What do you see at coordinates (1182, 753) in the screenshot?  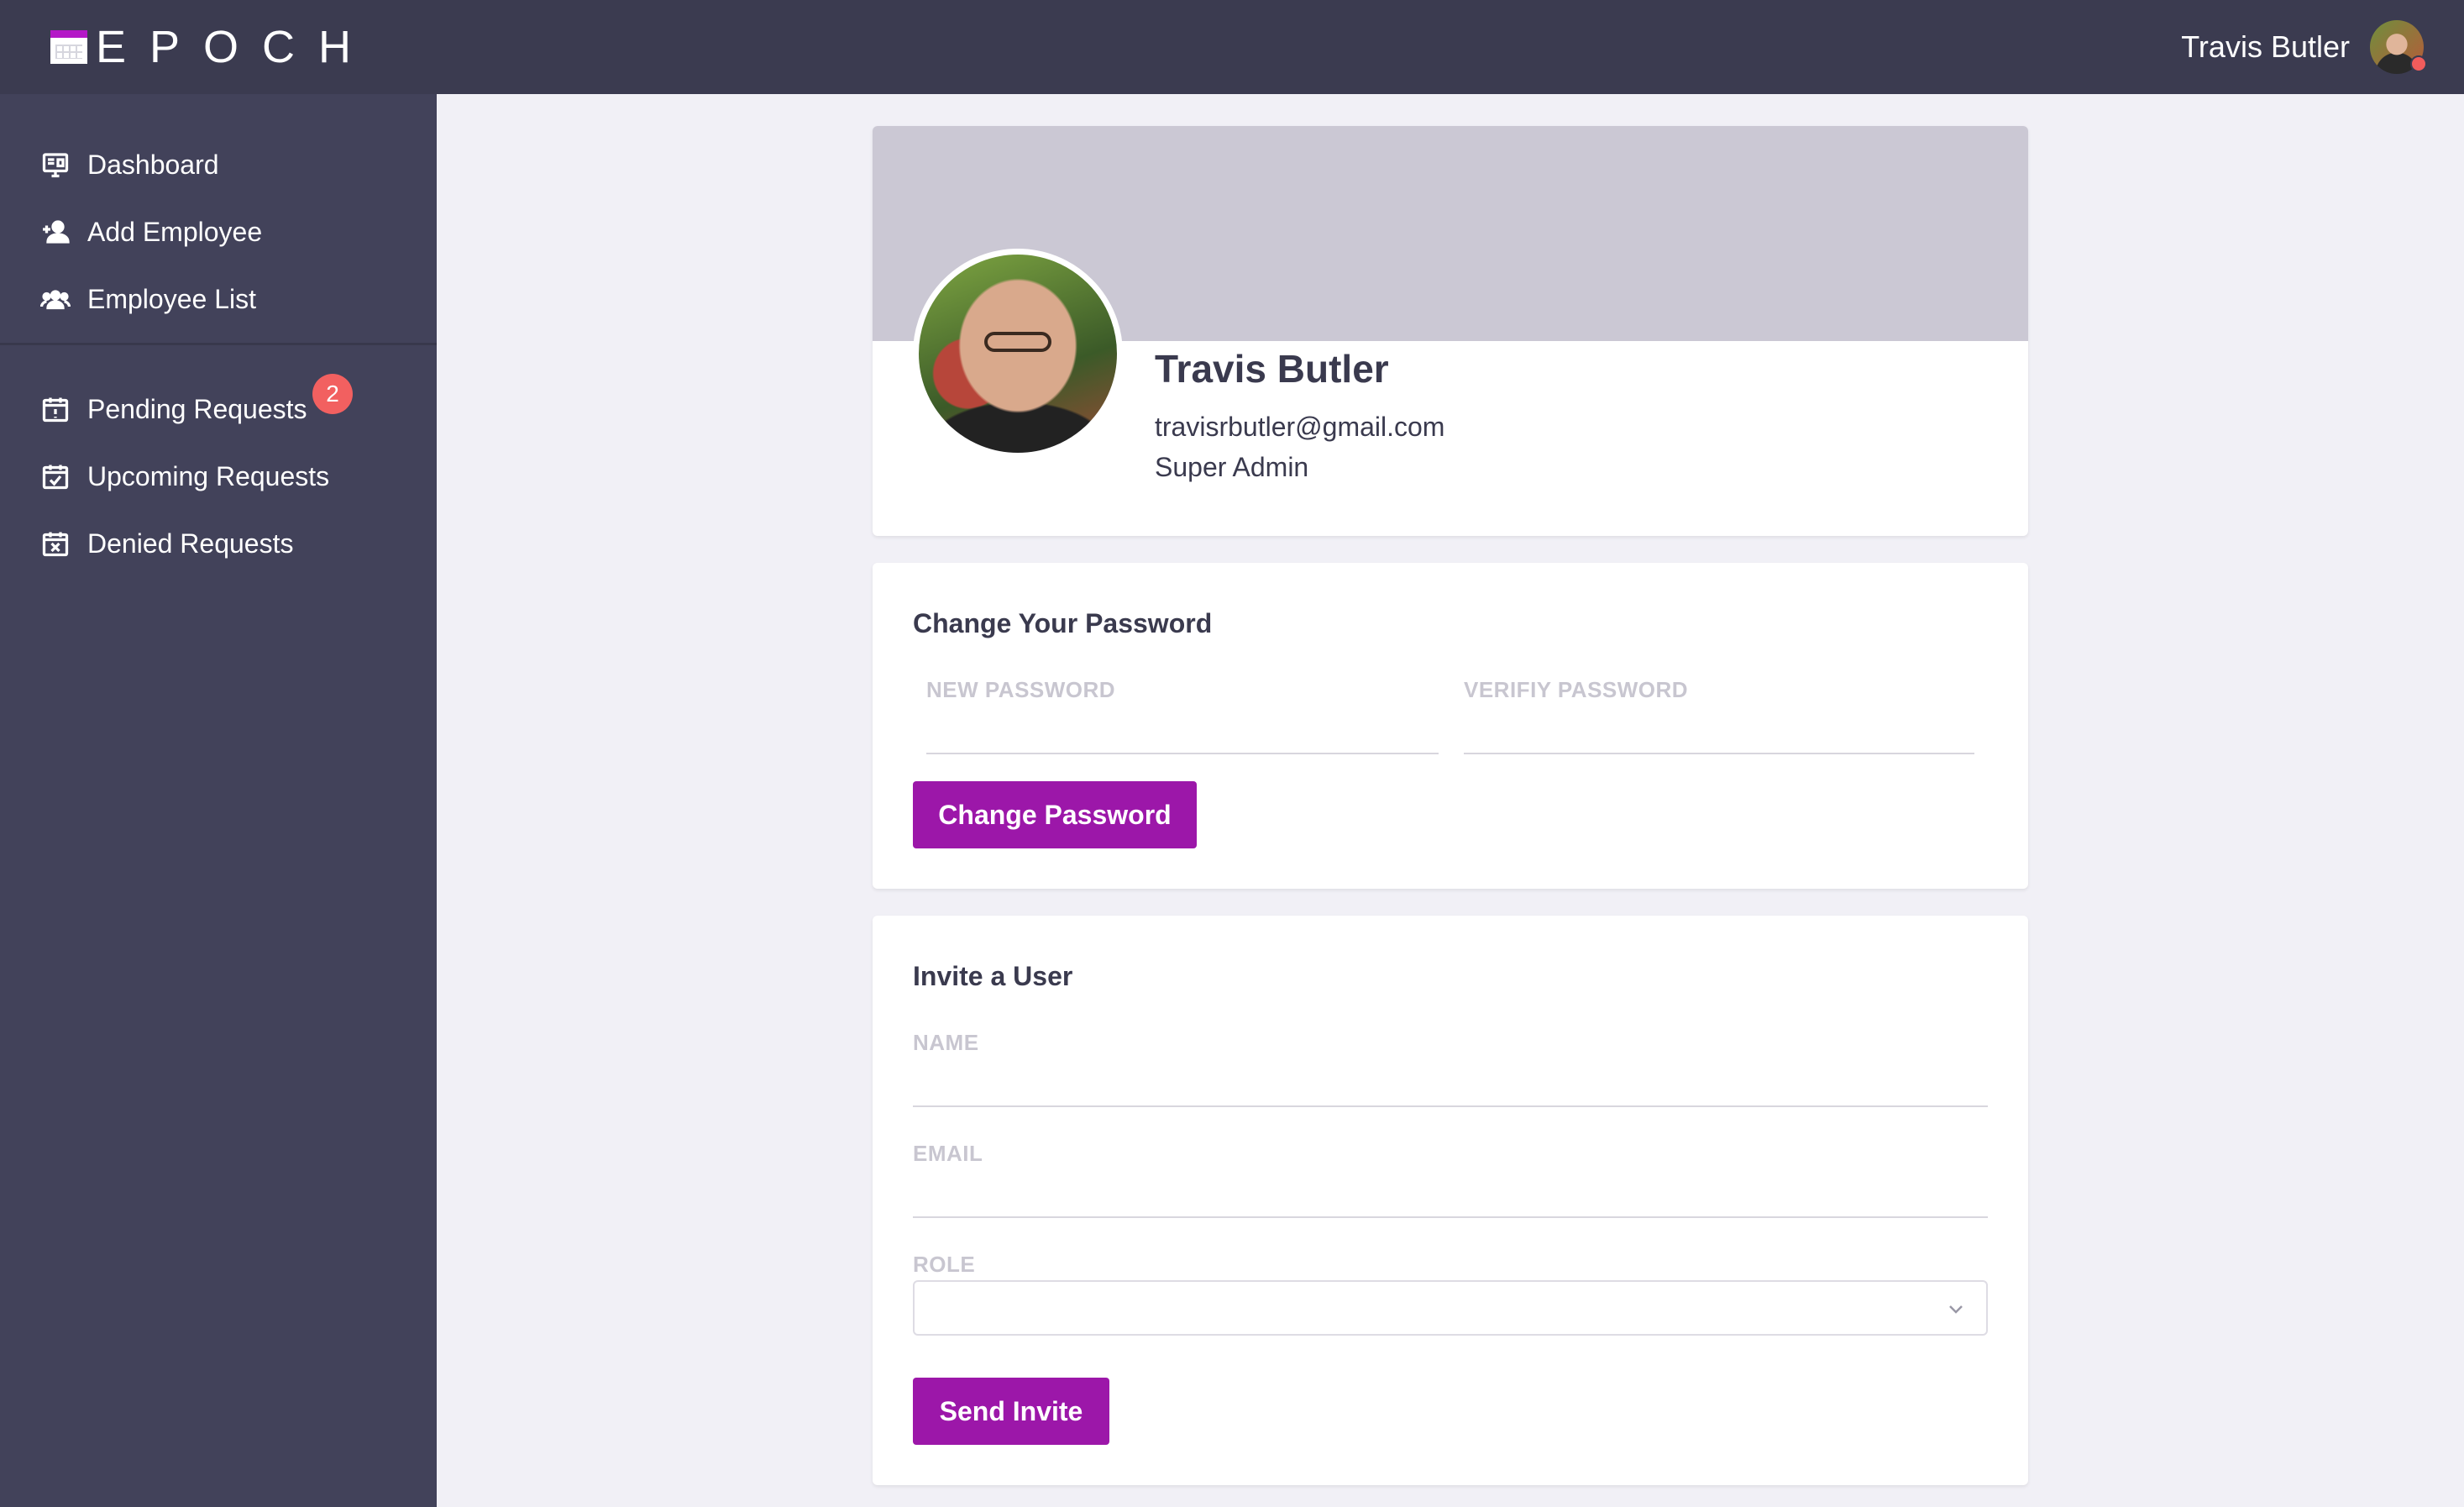 I see `new-password-input` at bounding box center [1182, 753].